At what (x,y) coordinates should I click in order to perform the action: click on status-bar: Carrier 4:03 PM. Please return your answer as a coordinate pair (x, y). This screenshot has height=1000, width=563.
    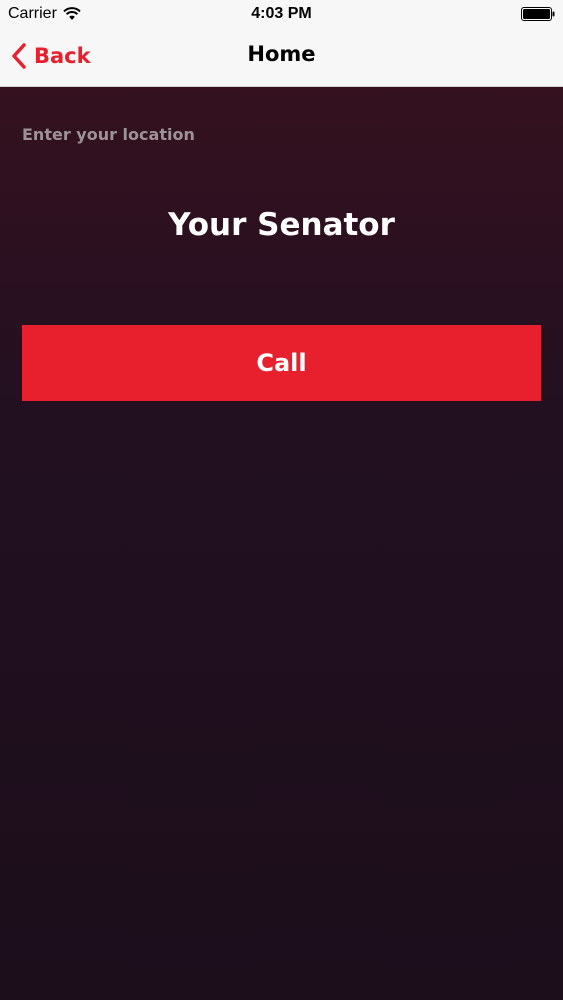
    Looking at the image, I should click on (281, 14).